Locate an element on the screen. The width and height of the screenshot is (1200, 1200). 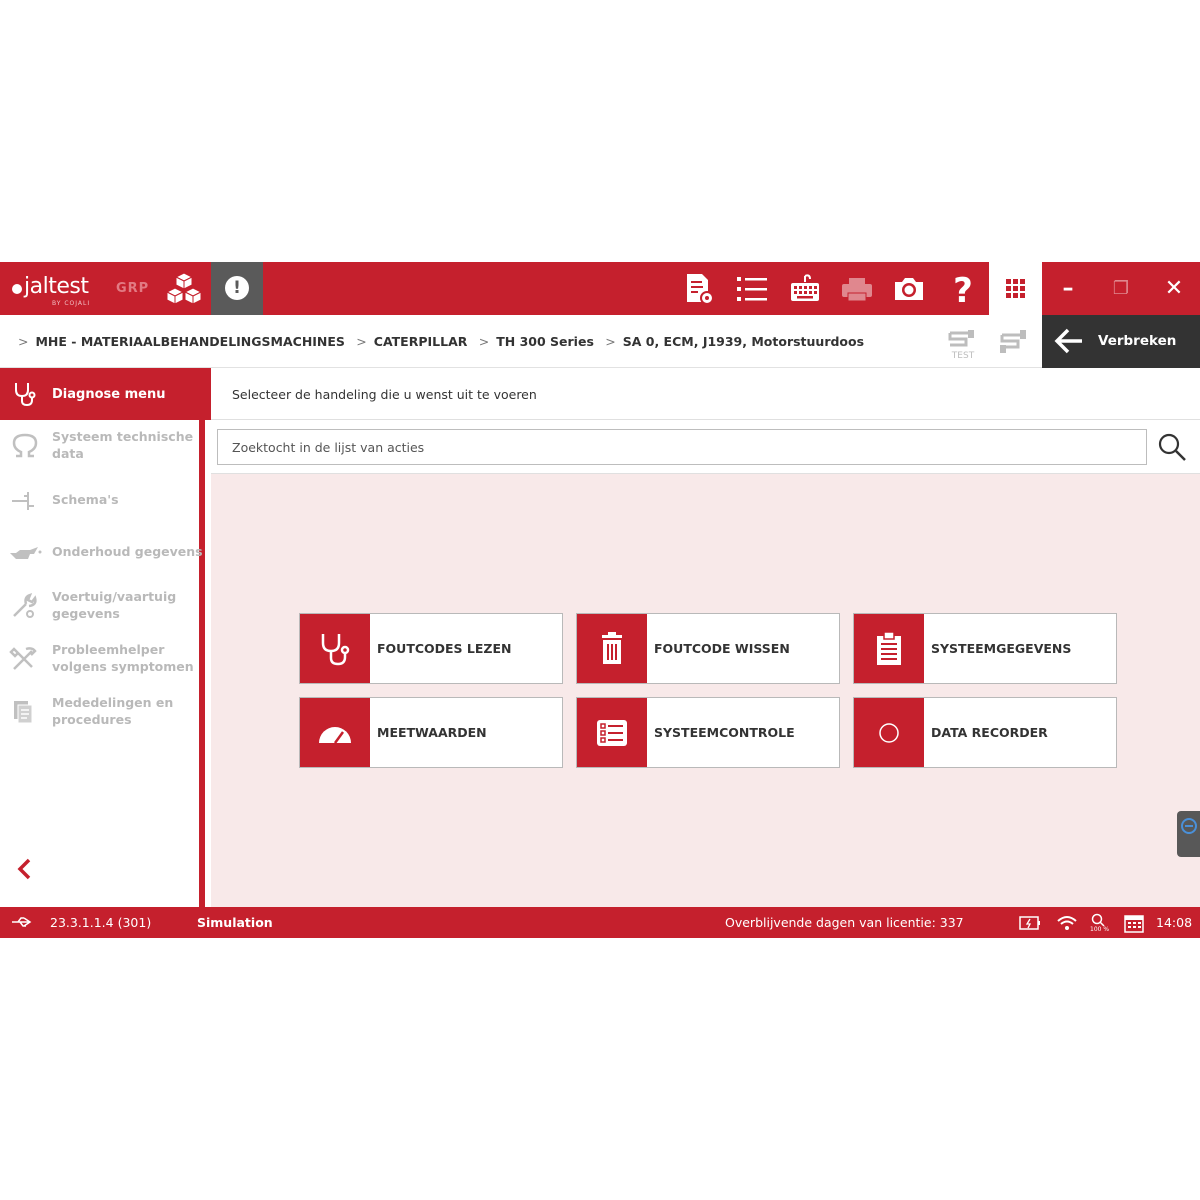
tile-label: MEETWAARDEN is located at coordinates (432, 732).